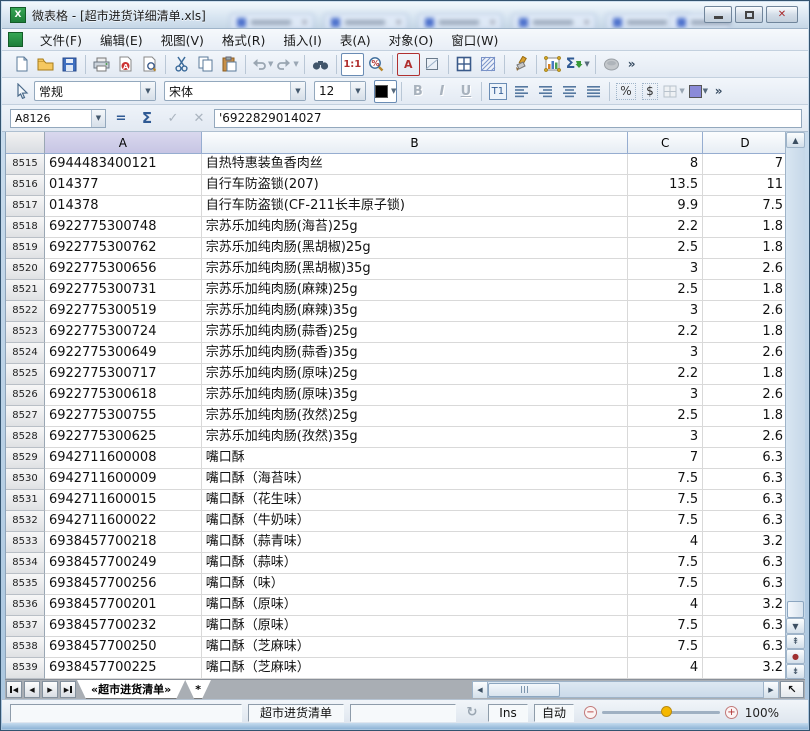  Describe the element at coordinates (795, 626) in the screenshot. I see `scroll-down-button: ▼` at that location.